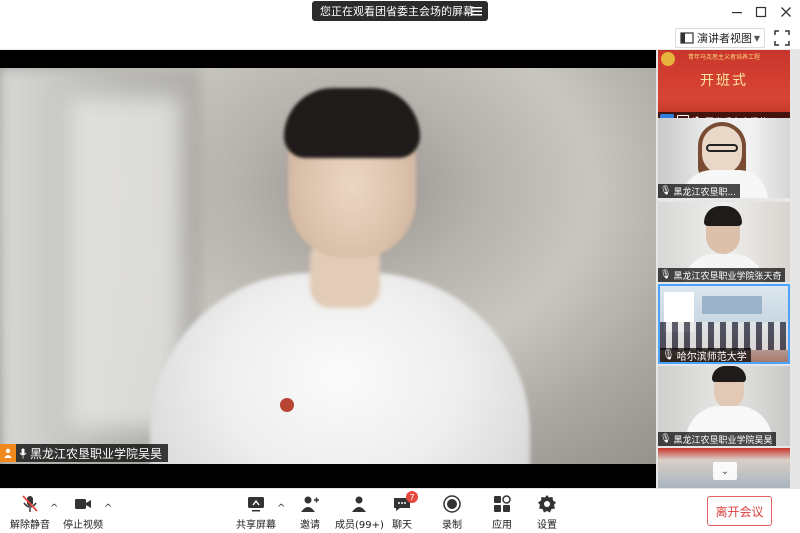  I want to click on apps-button: 应用, so click(502, 512).